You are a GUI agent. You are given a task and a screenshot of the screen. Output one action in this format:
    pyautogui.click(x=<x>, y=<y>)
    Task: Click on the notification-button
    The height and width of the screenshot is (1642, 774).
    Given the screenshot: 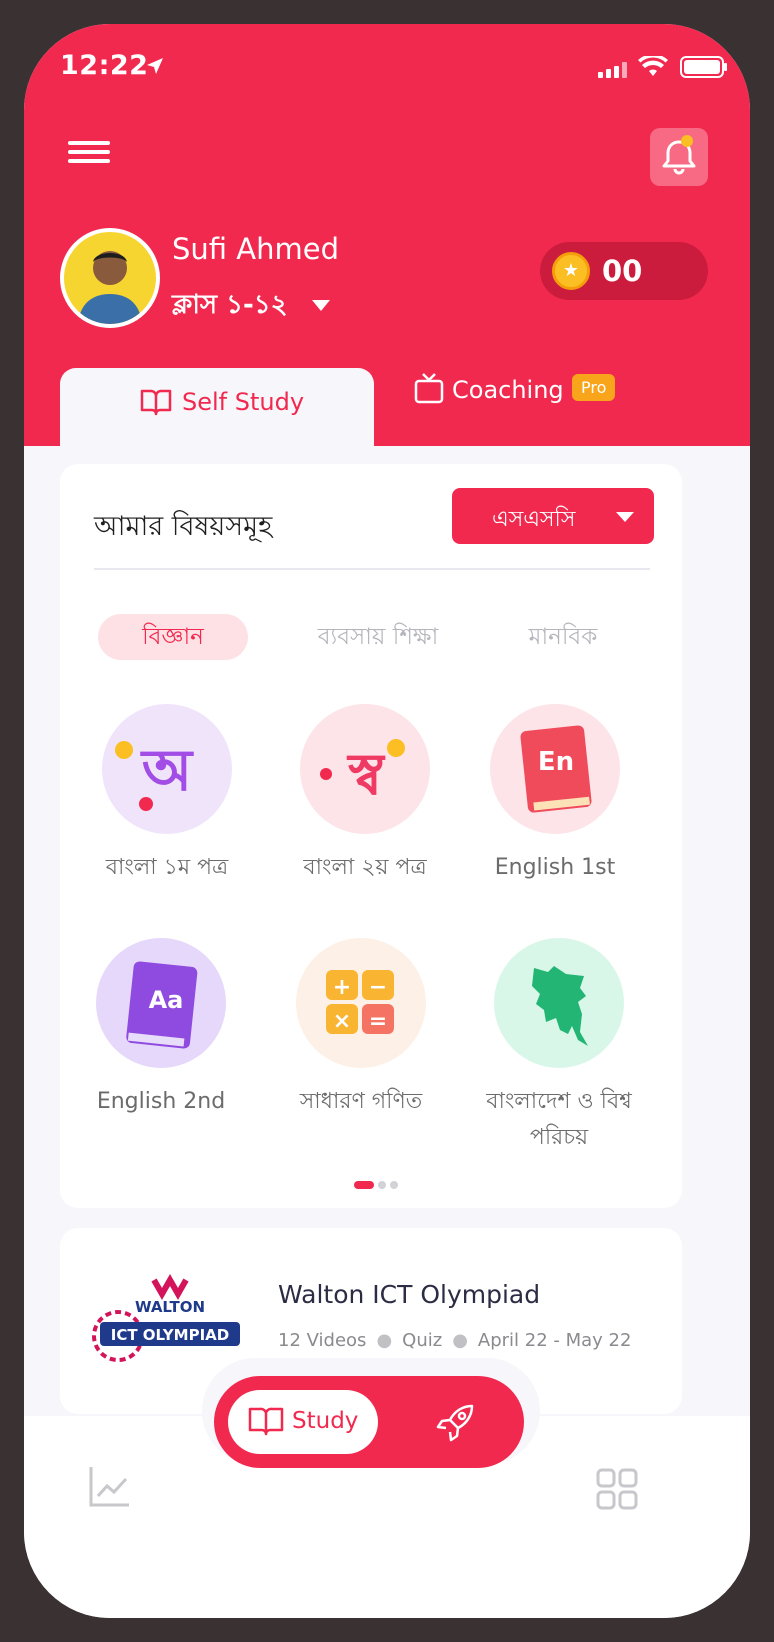 What is the action you would take?
    pyautogui.click(x=679, y=157)
    